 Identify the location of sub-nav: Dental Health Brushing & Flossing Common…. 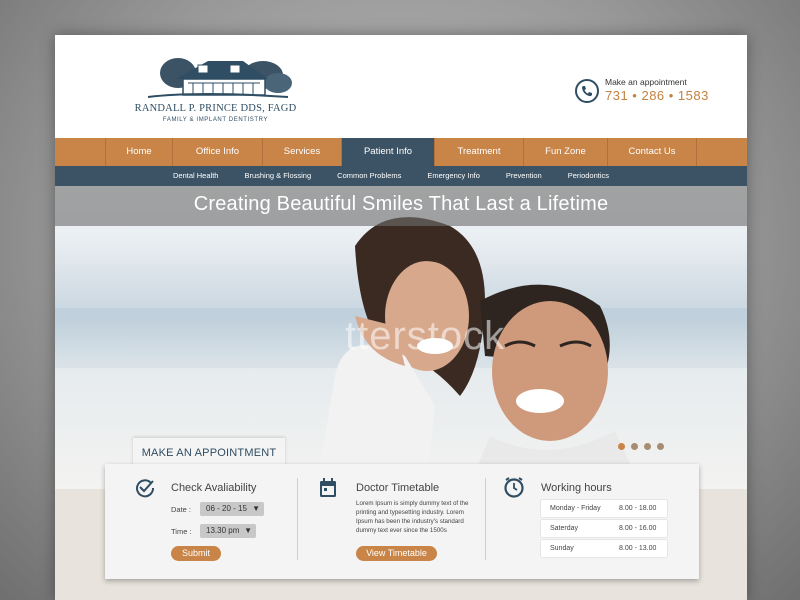
(401, 176).